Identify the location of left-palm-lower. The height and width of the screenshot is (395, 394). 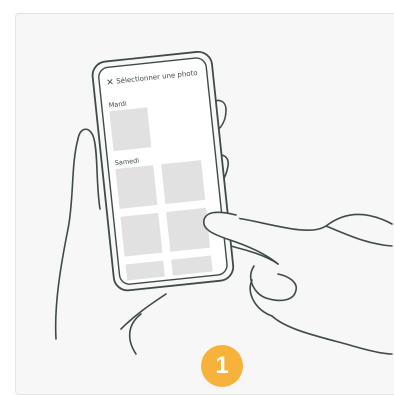
(143, 311).